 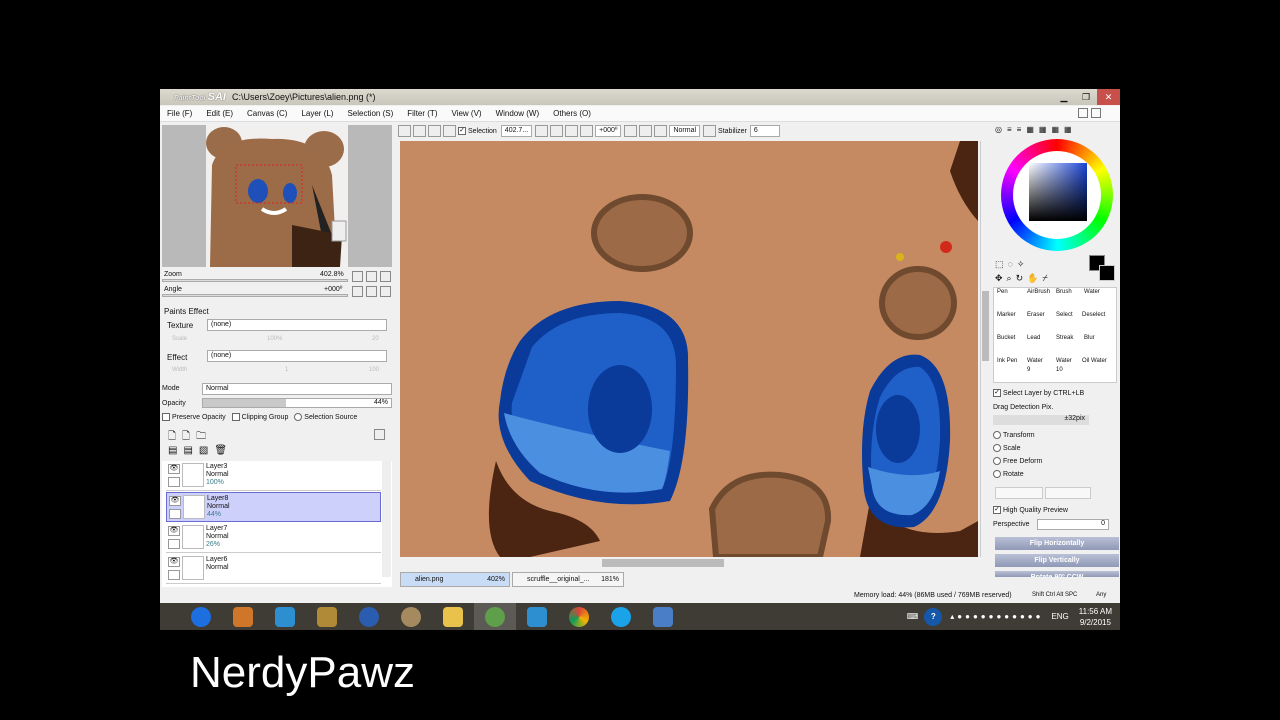 What do you see at coordinates (542, 131) in the screenshot?
I see `zoom-out-icon` at bounding box center [542, 131].